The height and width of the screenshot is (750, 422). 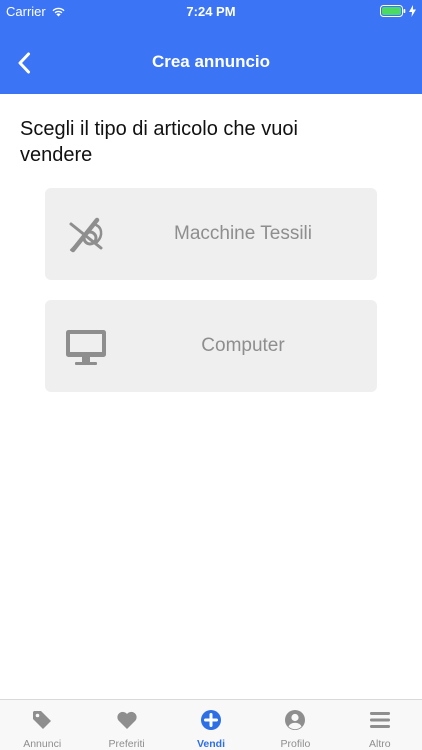 I want to click on tab-label: Profilo, so click(x=295, y=744).